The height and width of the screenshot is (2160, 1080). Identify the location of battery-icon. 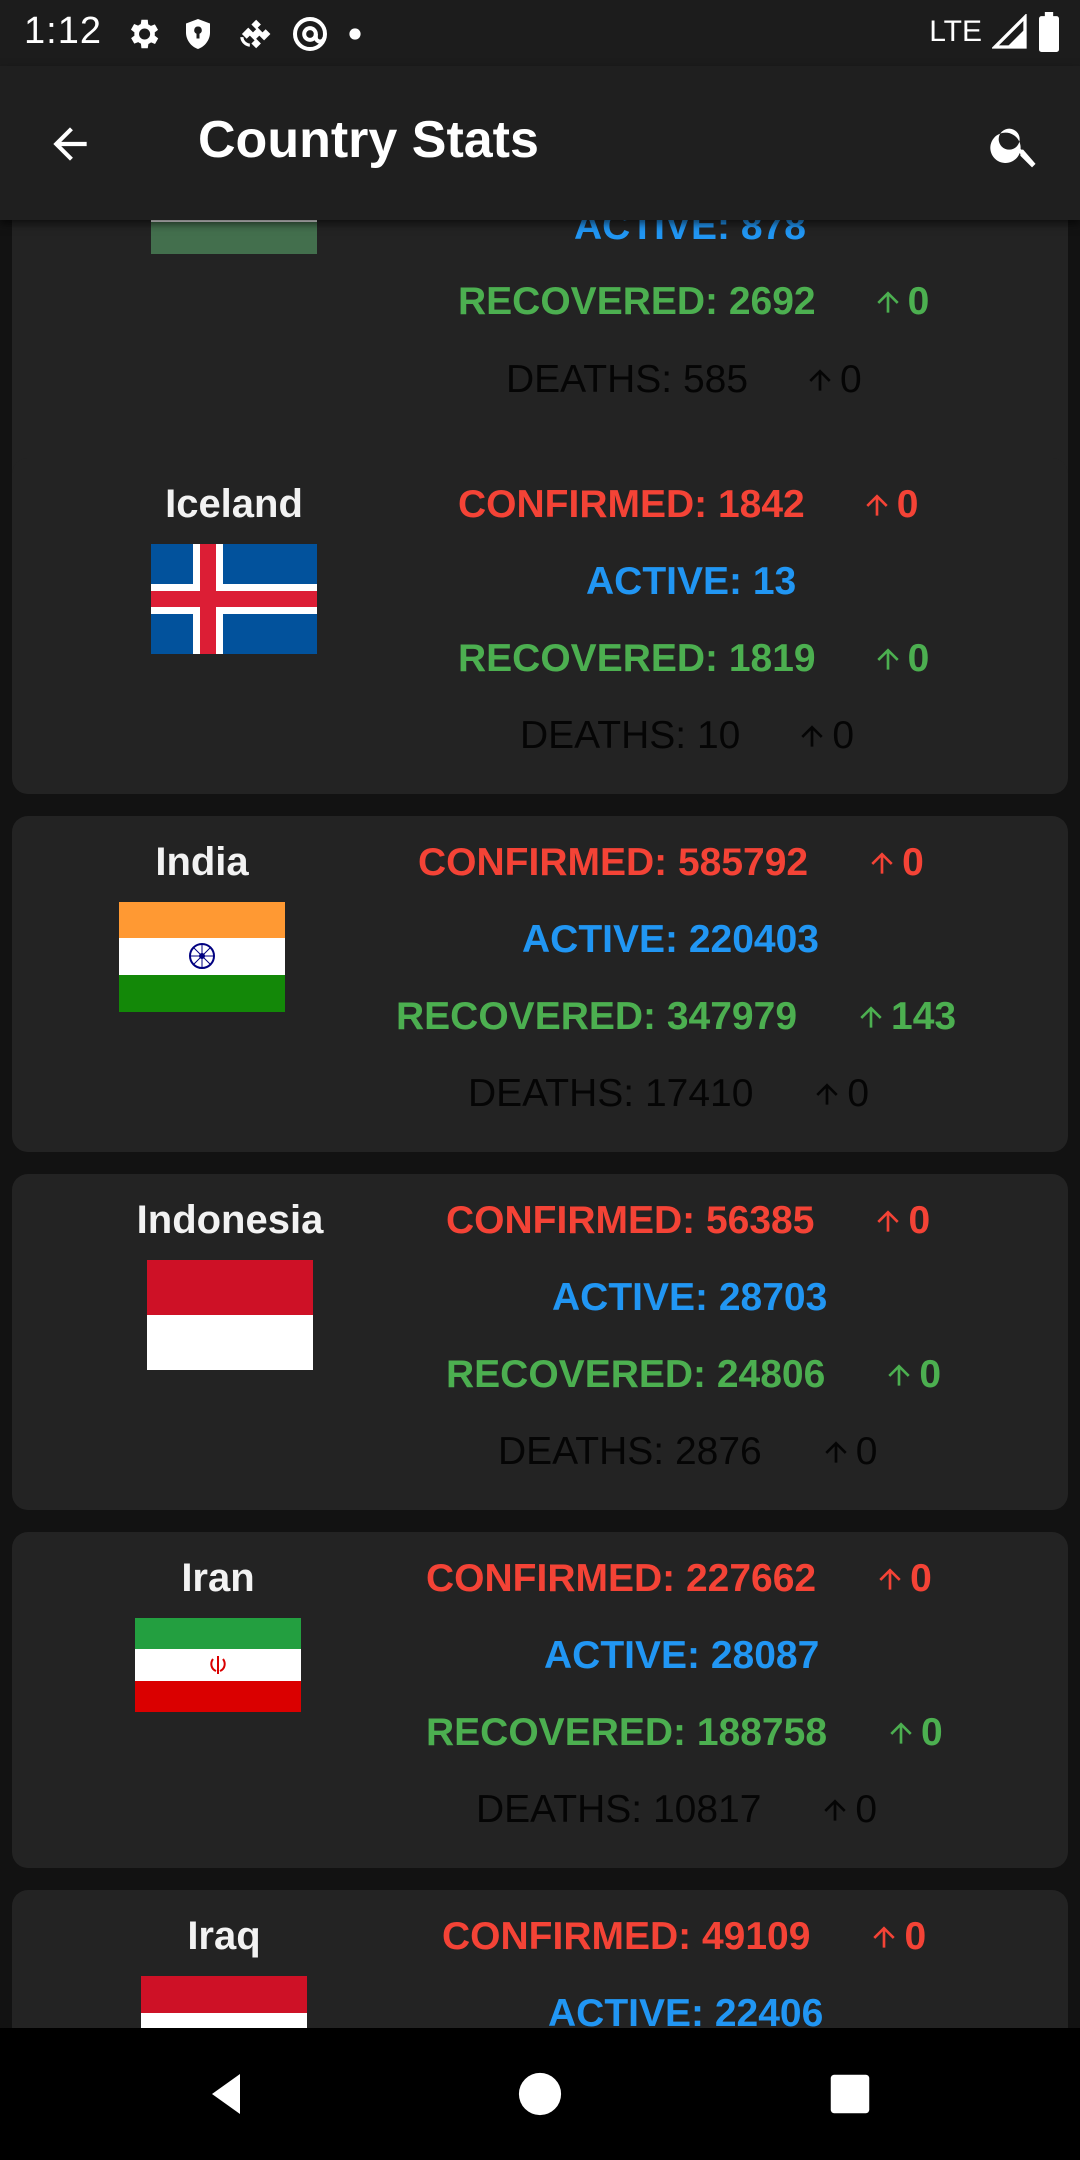
(1049, 32).